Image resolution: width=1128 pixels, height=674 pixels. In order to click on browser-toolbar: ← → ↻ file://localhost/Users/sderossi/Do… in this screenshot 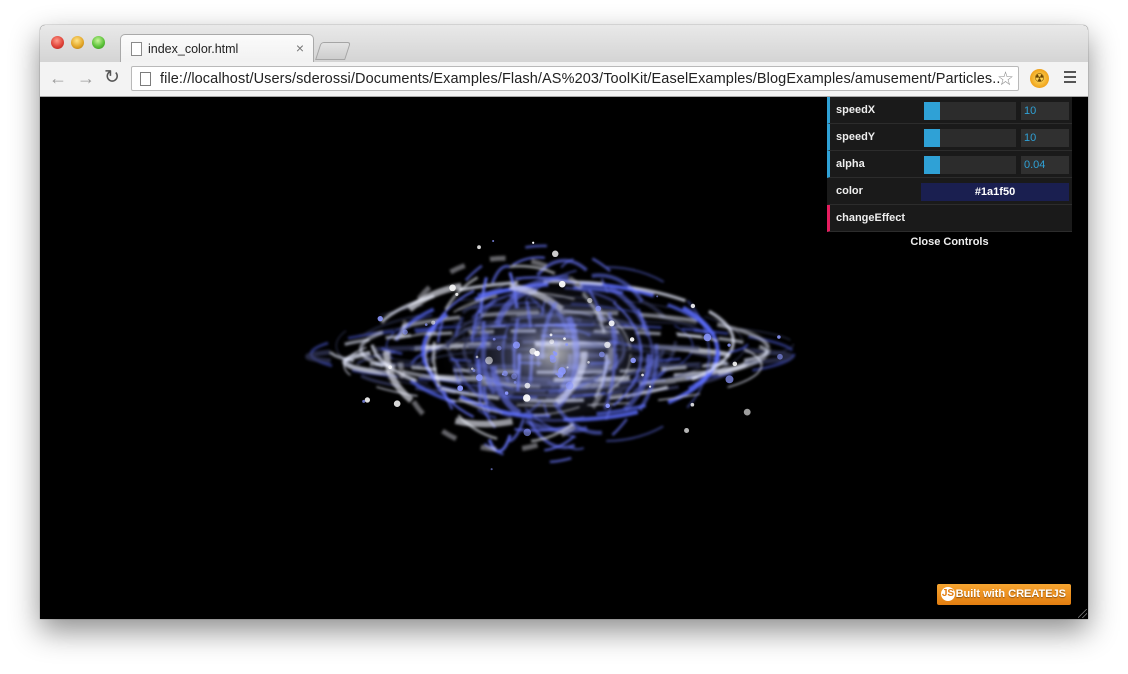, I will do `click(564, 79)`.